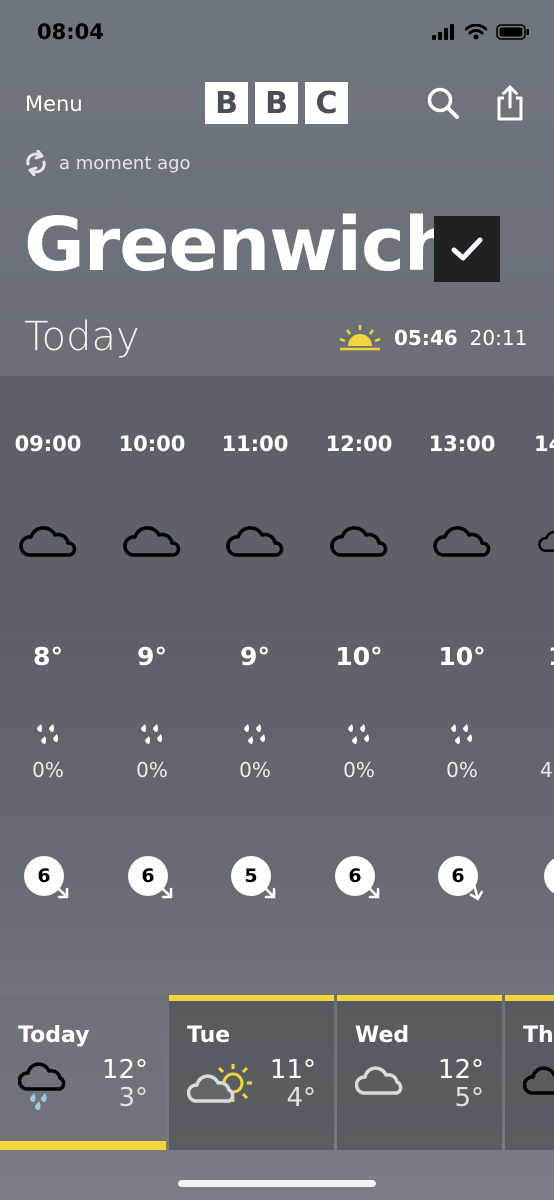  What do you see at coordinates (462, 686) in the screenshot?
I see `hour-column: 13:00 10° 0% 6` at bounding box center [462, 686].